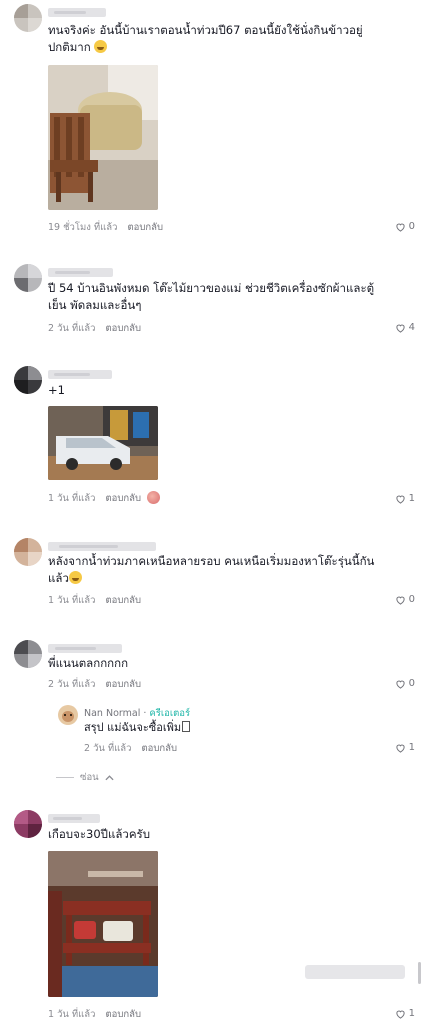 This screenshot has height=1023, width=423. Describe the element at coordinates (109, 777) in the screenshot. I see `chevron-up-icon` at that location.